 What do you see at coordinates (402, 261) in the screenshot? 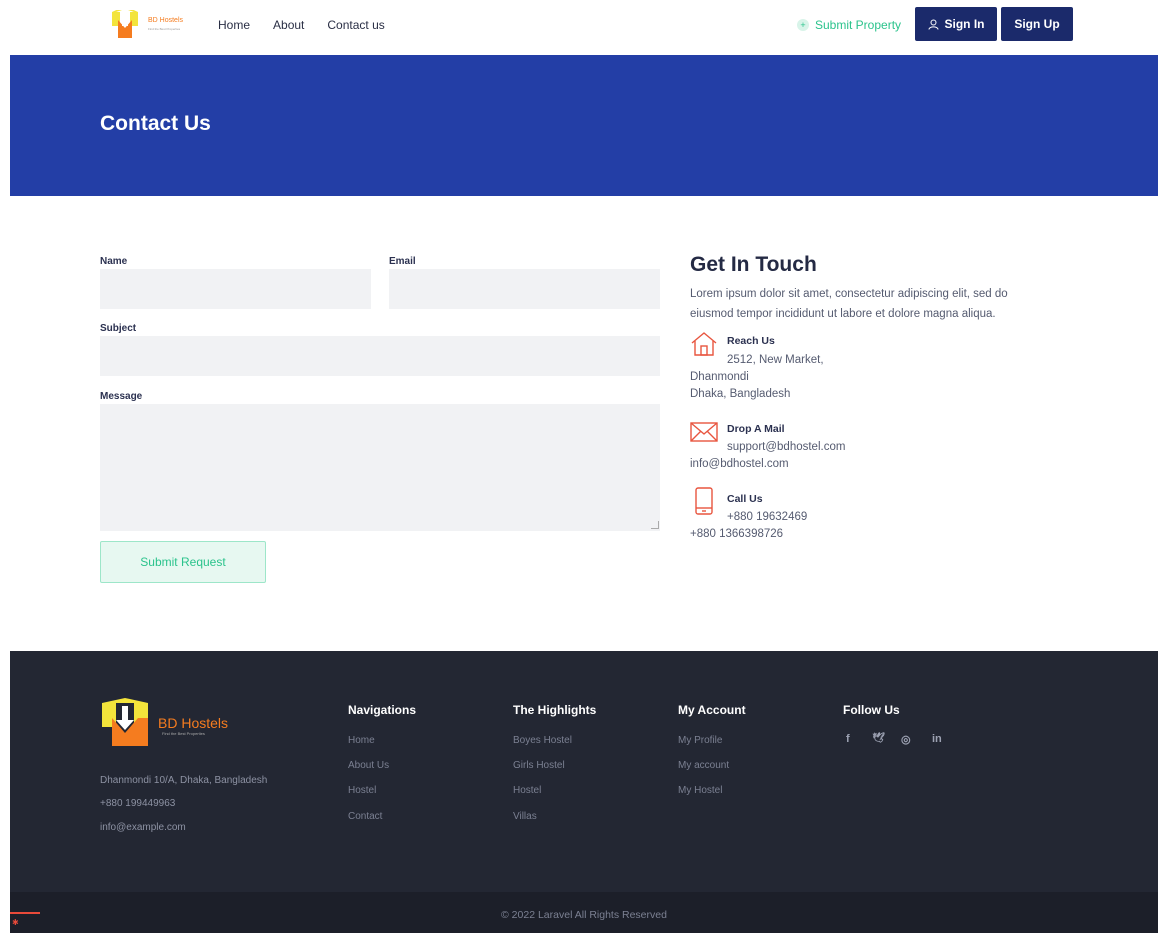
I see `email-label: Email` at bounding box center [402, 261].